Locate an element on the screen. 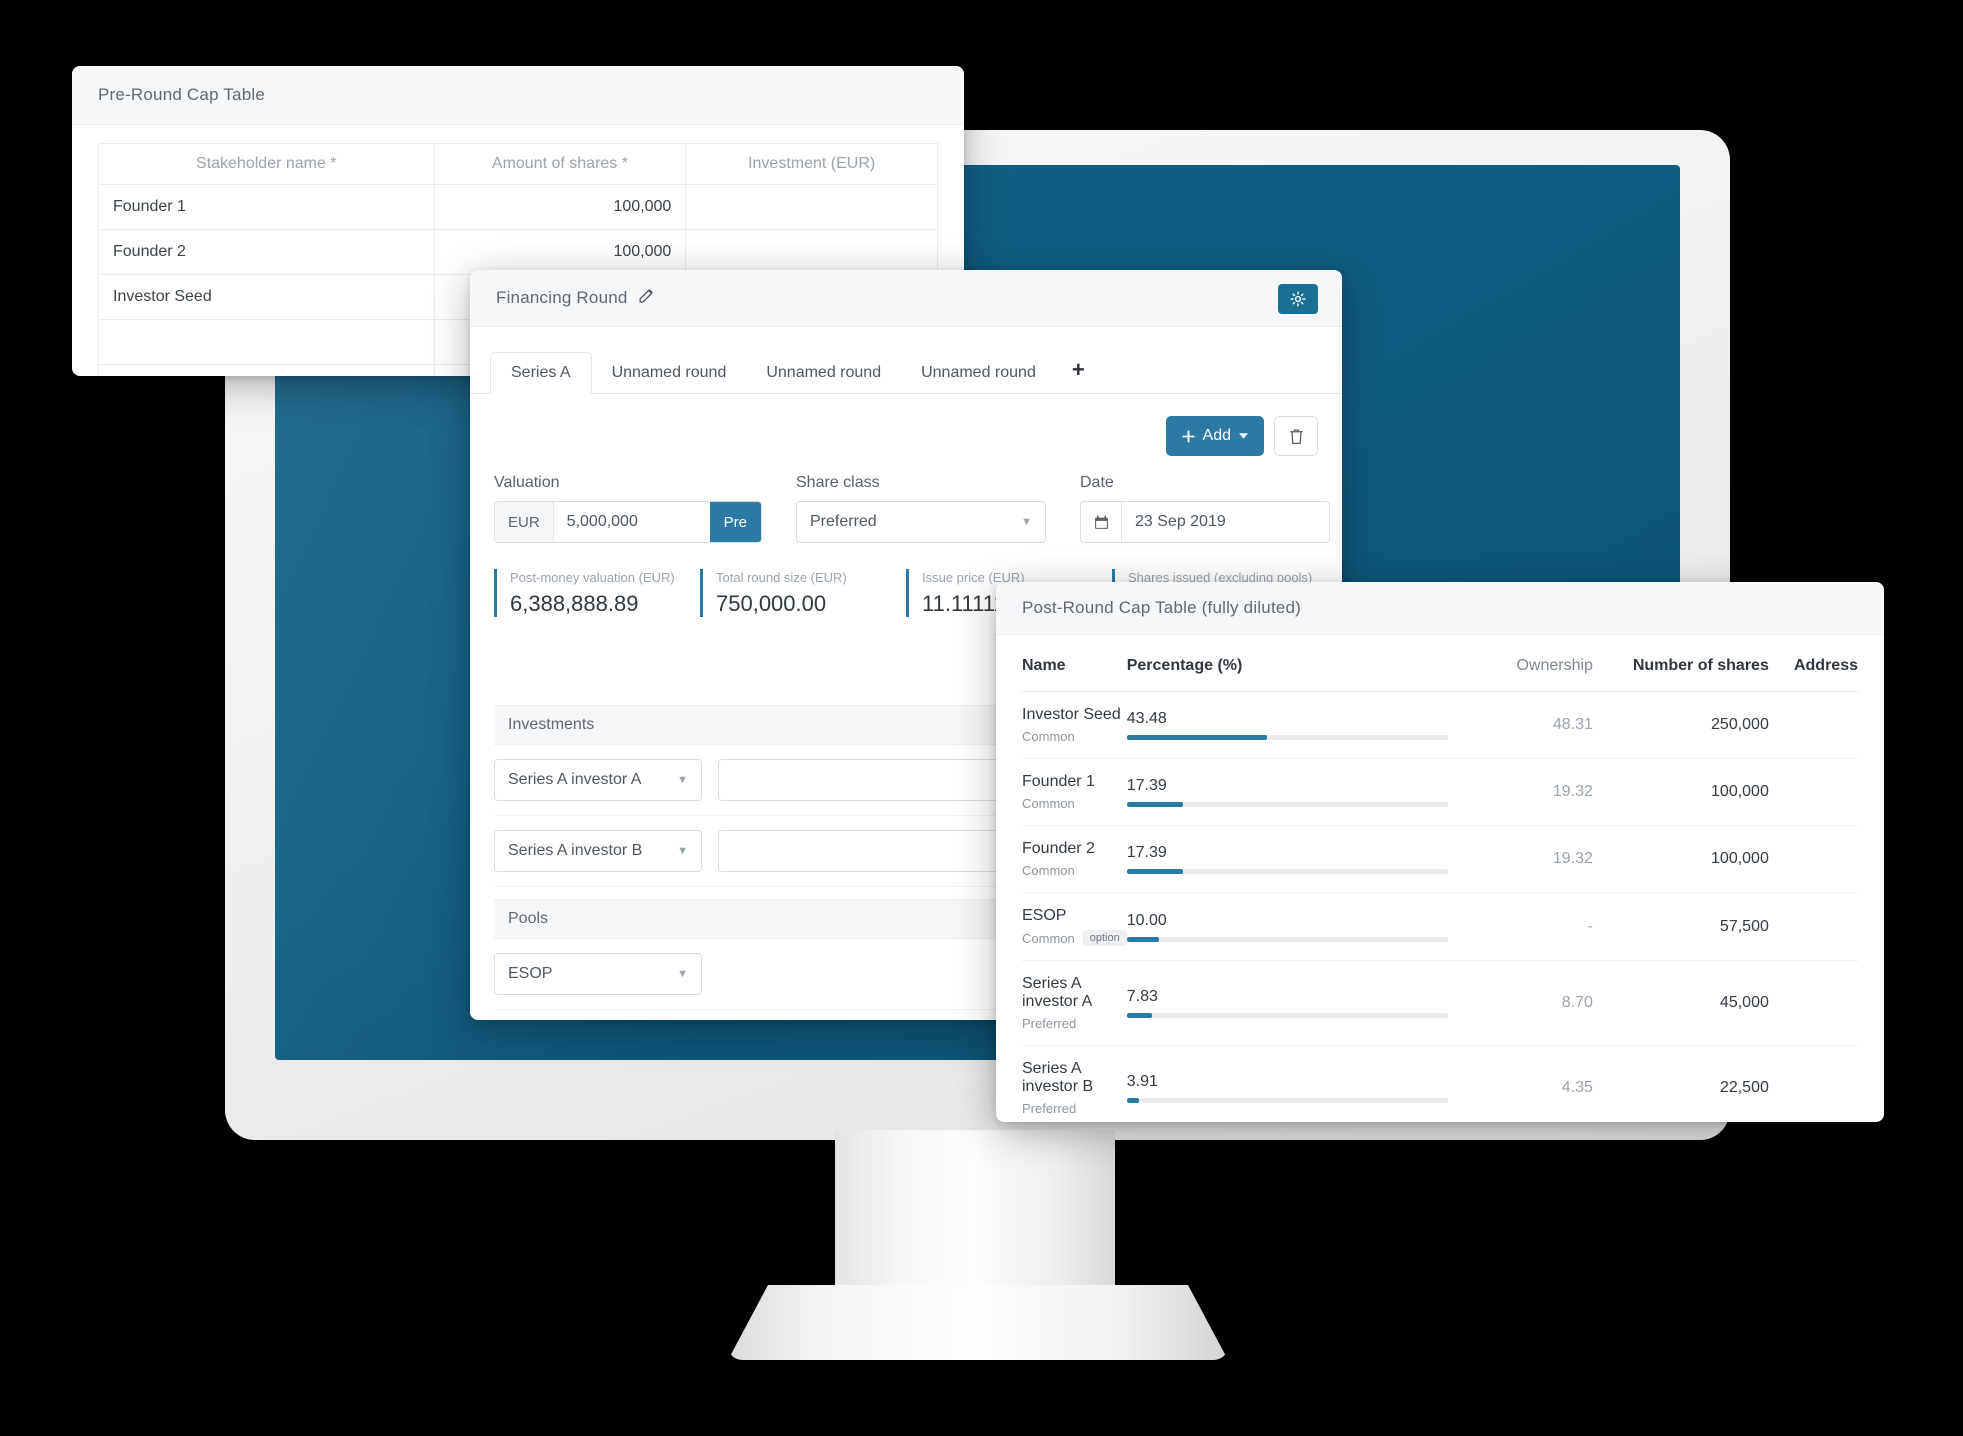 Image resolution: width=1963 pixels, height=1436 pixels. table-row: Founder 1 100,000 is located at coordinates (518, 207).